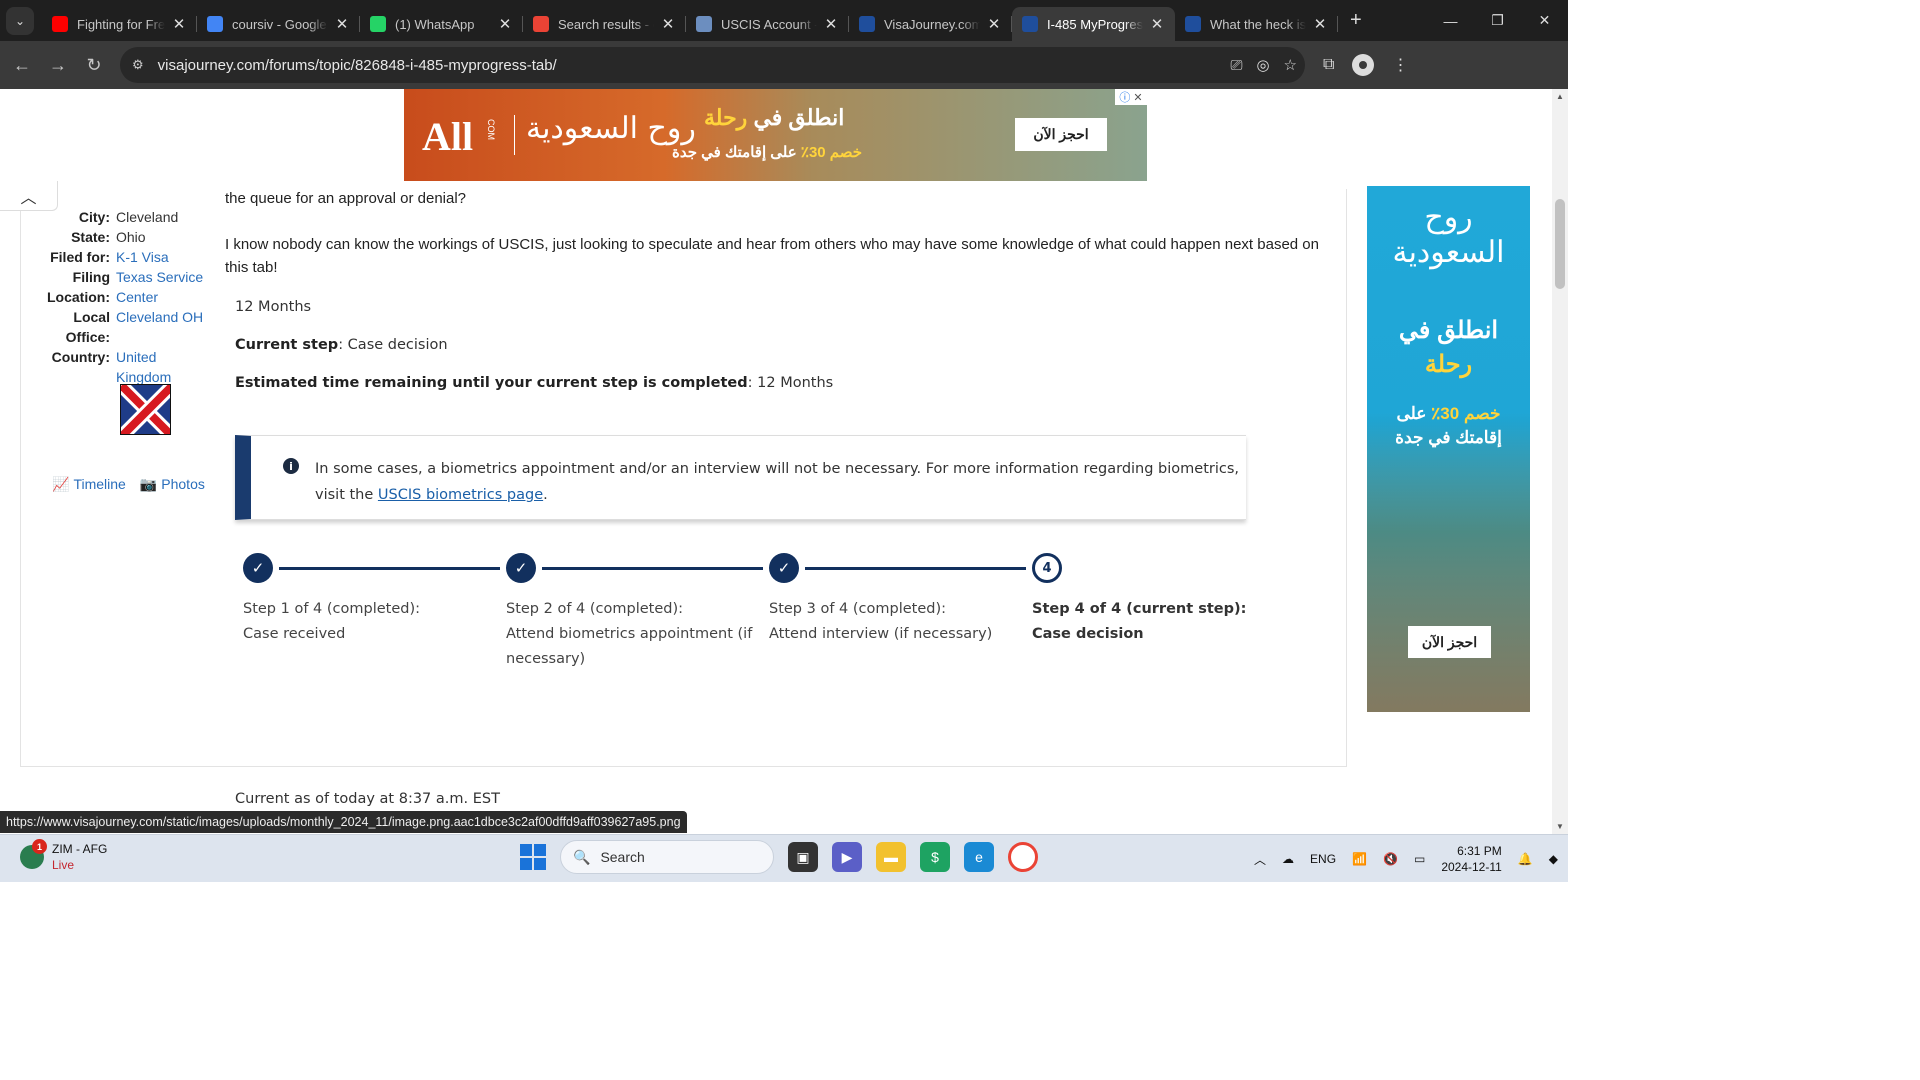 The image size is (1920, 1080). What do you see at coordinates (1363, 65) in the screenshot?
I see `profile-avatar` at bounding box center [1363, 65].